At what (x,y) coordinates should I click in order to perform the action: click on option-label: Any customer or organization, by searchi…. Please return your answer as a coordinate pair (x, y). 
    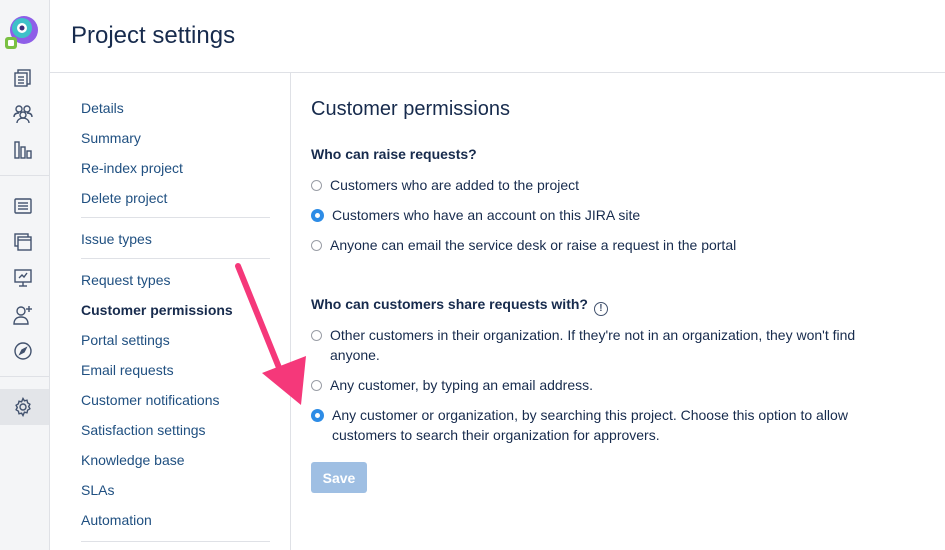
    Looking at the image, I should click on (590, 425).